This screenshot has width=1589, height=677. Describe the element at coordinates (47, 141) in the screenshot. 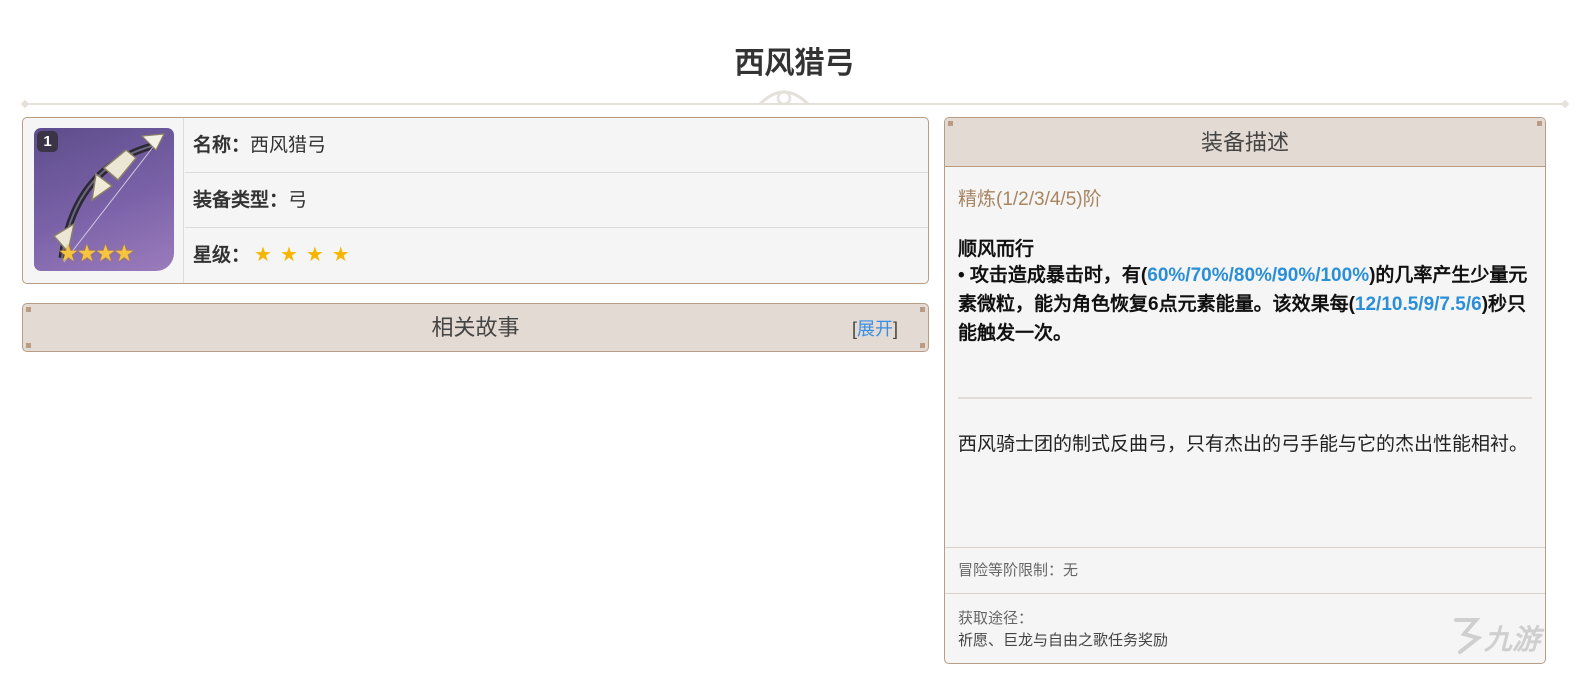

I see `refine-badge: 1` at that location.